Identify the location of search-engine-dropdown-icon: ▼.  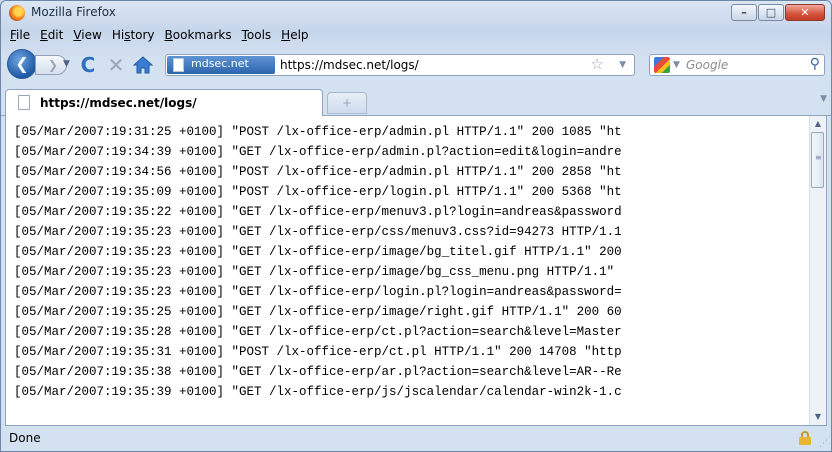
(676, 65).